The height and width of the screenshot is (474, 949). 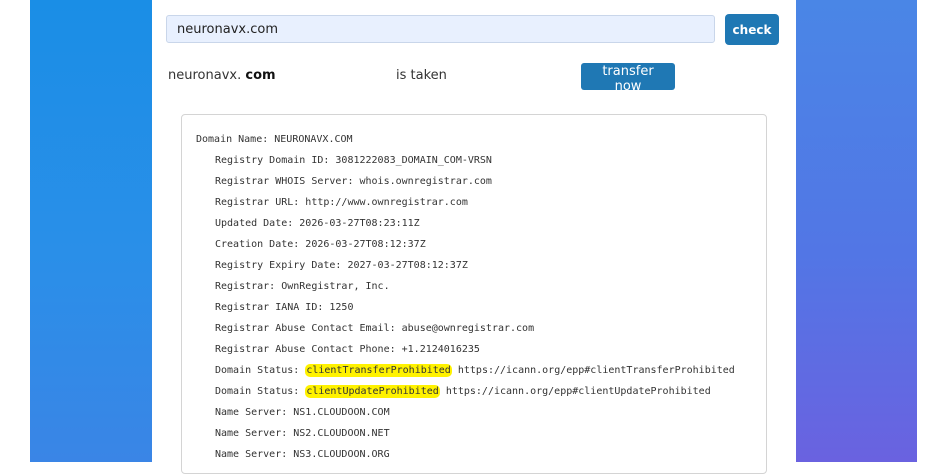 I want to click on whois-name-server-line: Name Server: NS3.CLOUDOON.ORG, so click(x=302, y=454).